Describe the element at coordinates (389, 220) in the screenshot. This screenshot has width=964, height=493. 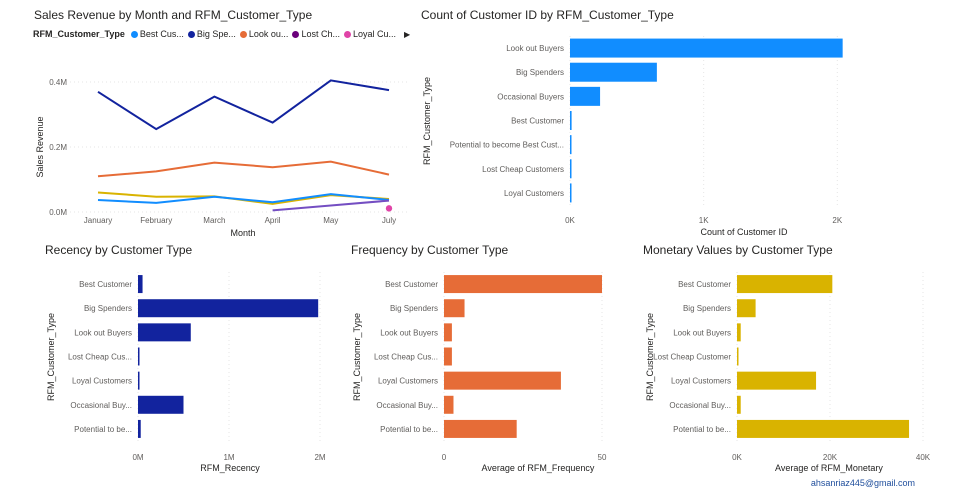
I see `x-tick-label: July` at that location.